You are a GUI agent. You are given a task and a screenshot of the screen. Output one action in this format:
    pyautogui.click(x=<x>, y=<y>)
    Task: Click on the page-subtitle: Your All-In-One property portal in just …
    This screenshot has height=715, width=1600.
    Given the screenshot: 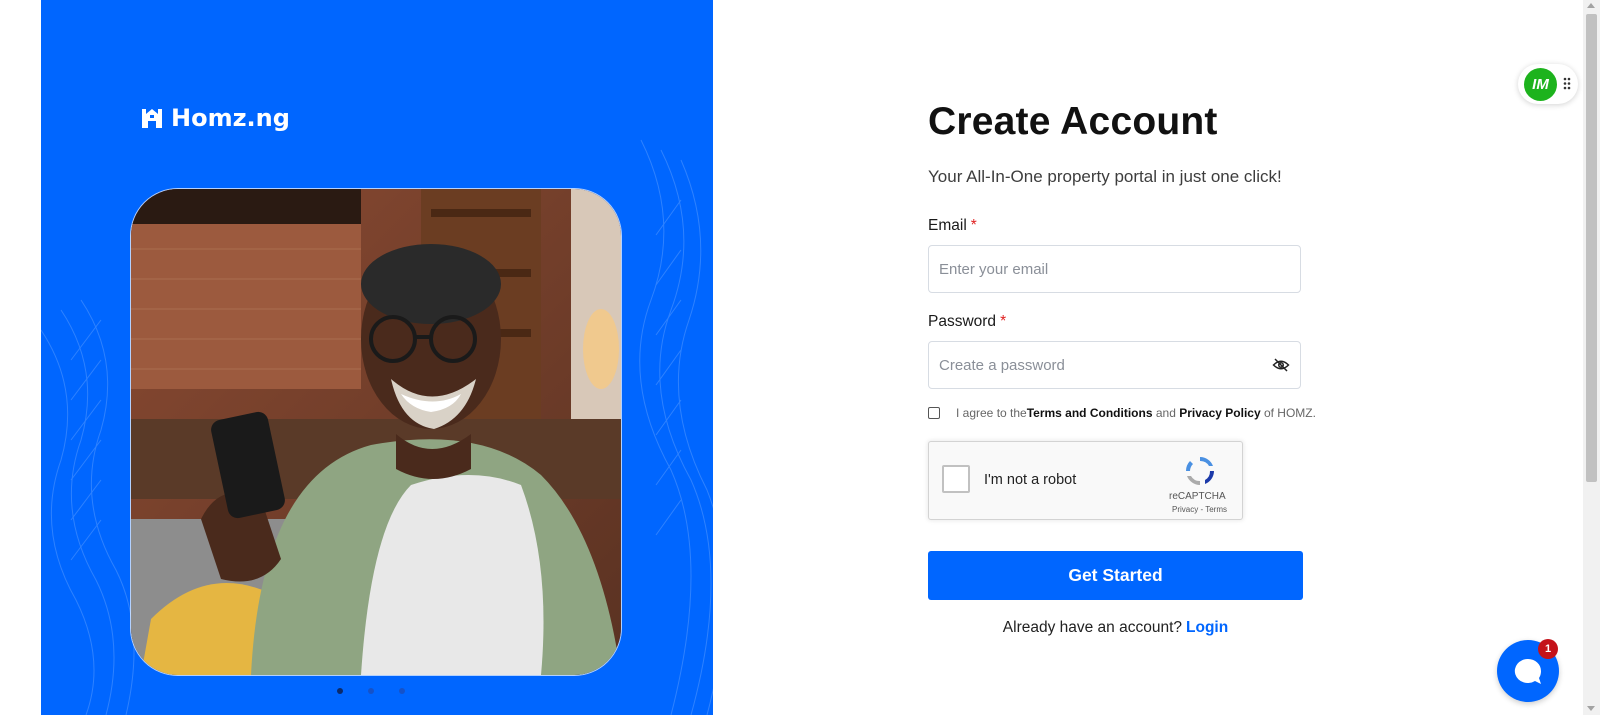 What is the action you would take?
    pyautogui.click(x=1105, y=176)
    